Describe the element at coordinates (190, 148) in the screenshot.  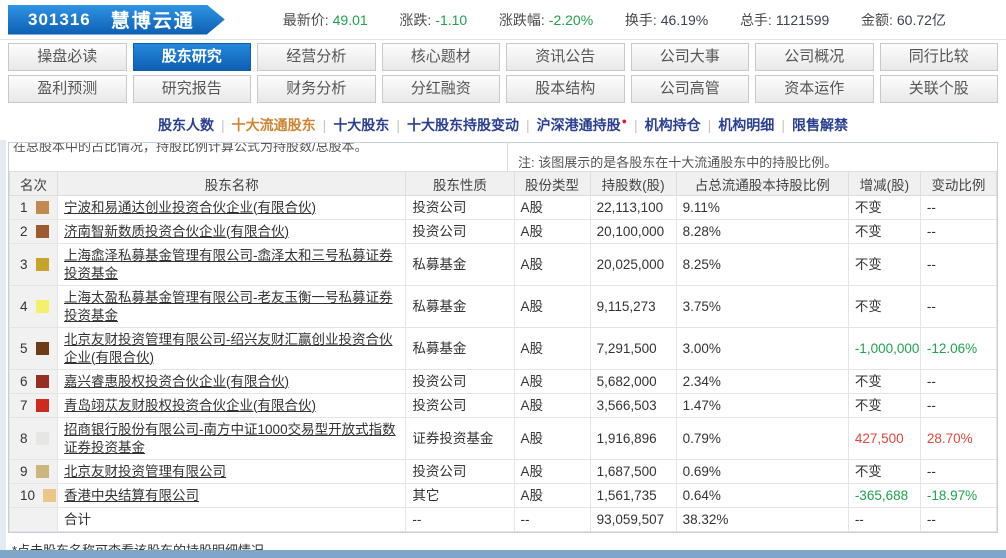
I see `clipped-description-text: 在总股本中的占比情况，持股比例计算公式为持股数/总股本。` at that location.